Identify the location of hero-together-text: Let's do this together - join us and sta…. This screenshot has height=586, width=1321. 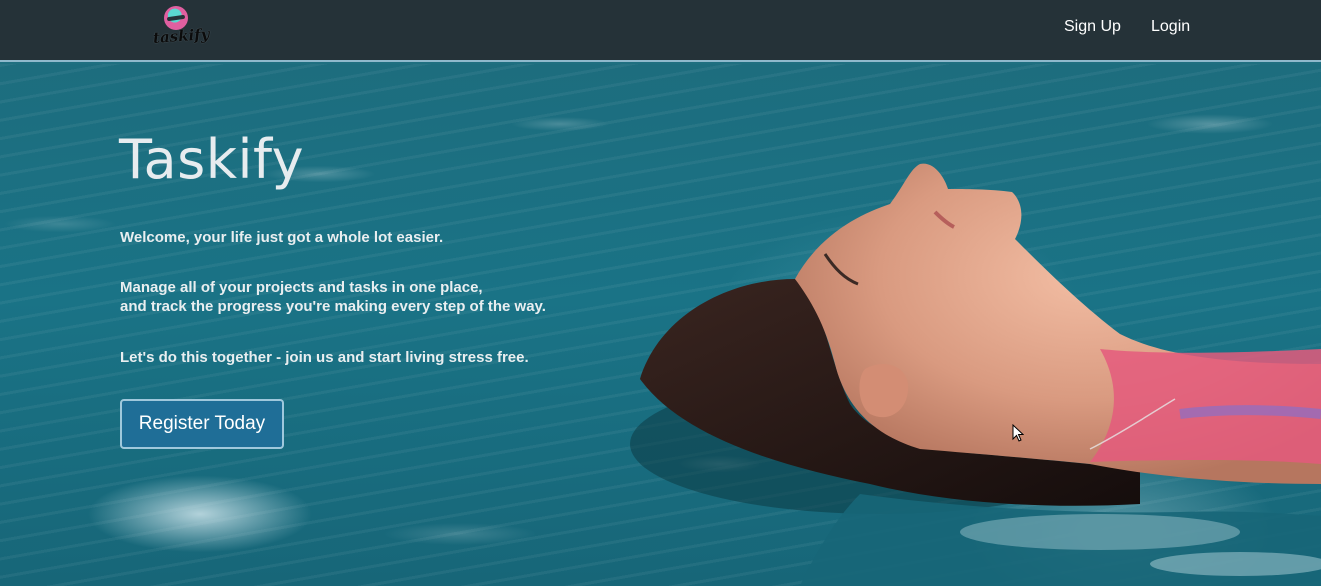
(324, 357).